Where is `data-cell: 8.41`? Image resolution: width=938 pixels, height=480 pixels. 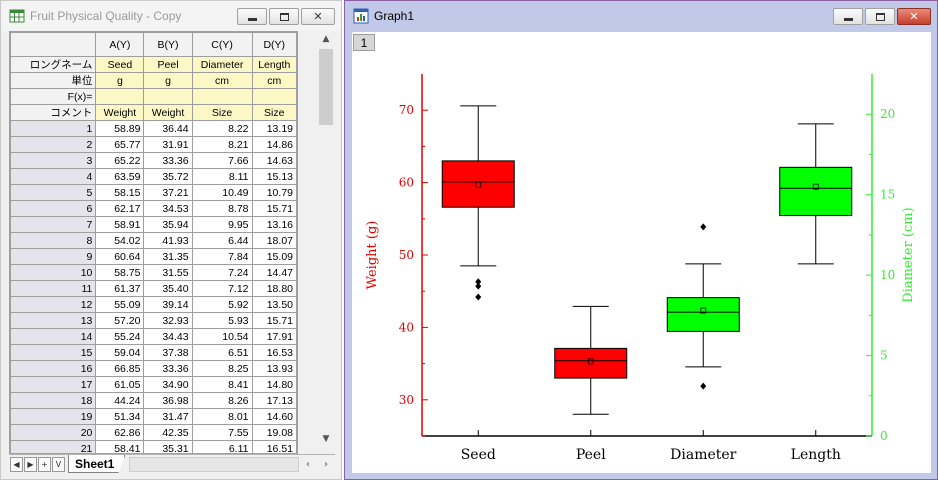
data-cell: 8.41 is located at coordinates (222, 384).